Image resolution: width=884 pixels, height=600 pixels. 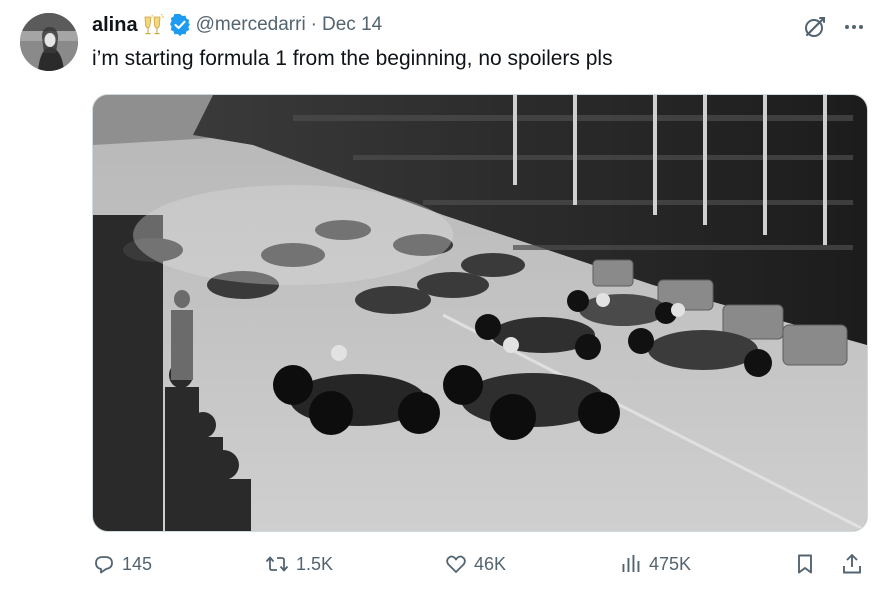 I want to click on views-count: 475K, so click(x=670, y=563).